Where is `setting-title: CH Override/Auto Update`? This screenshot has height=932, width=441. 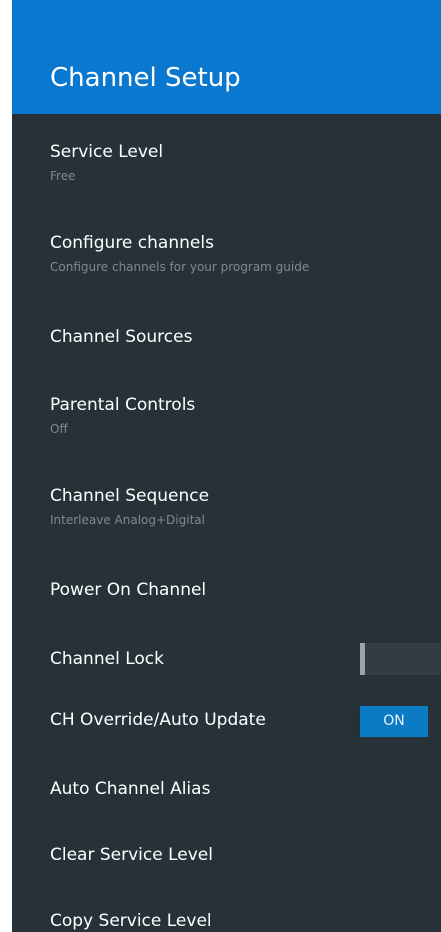
setting-title: CH Override/Auto Update is located at coordinates (158, 720).